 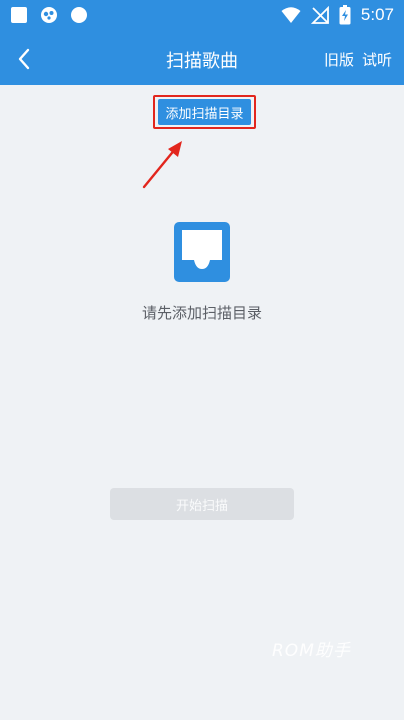 I want to click on battery-charging-icon, so click(x=345, y=15).